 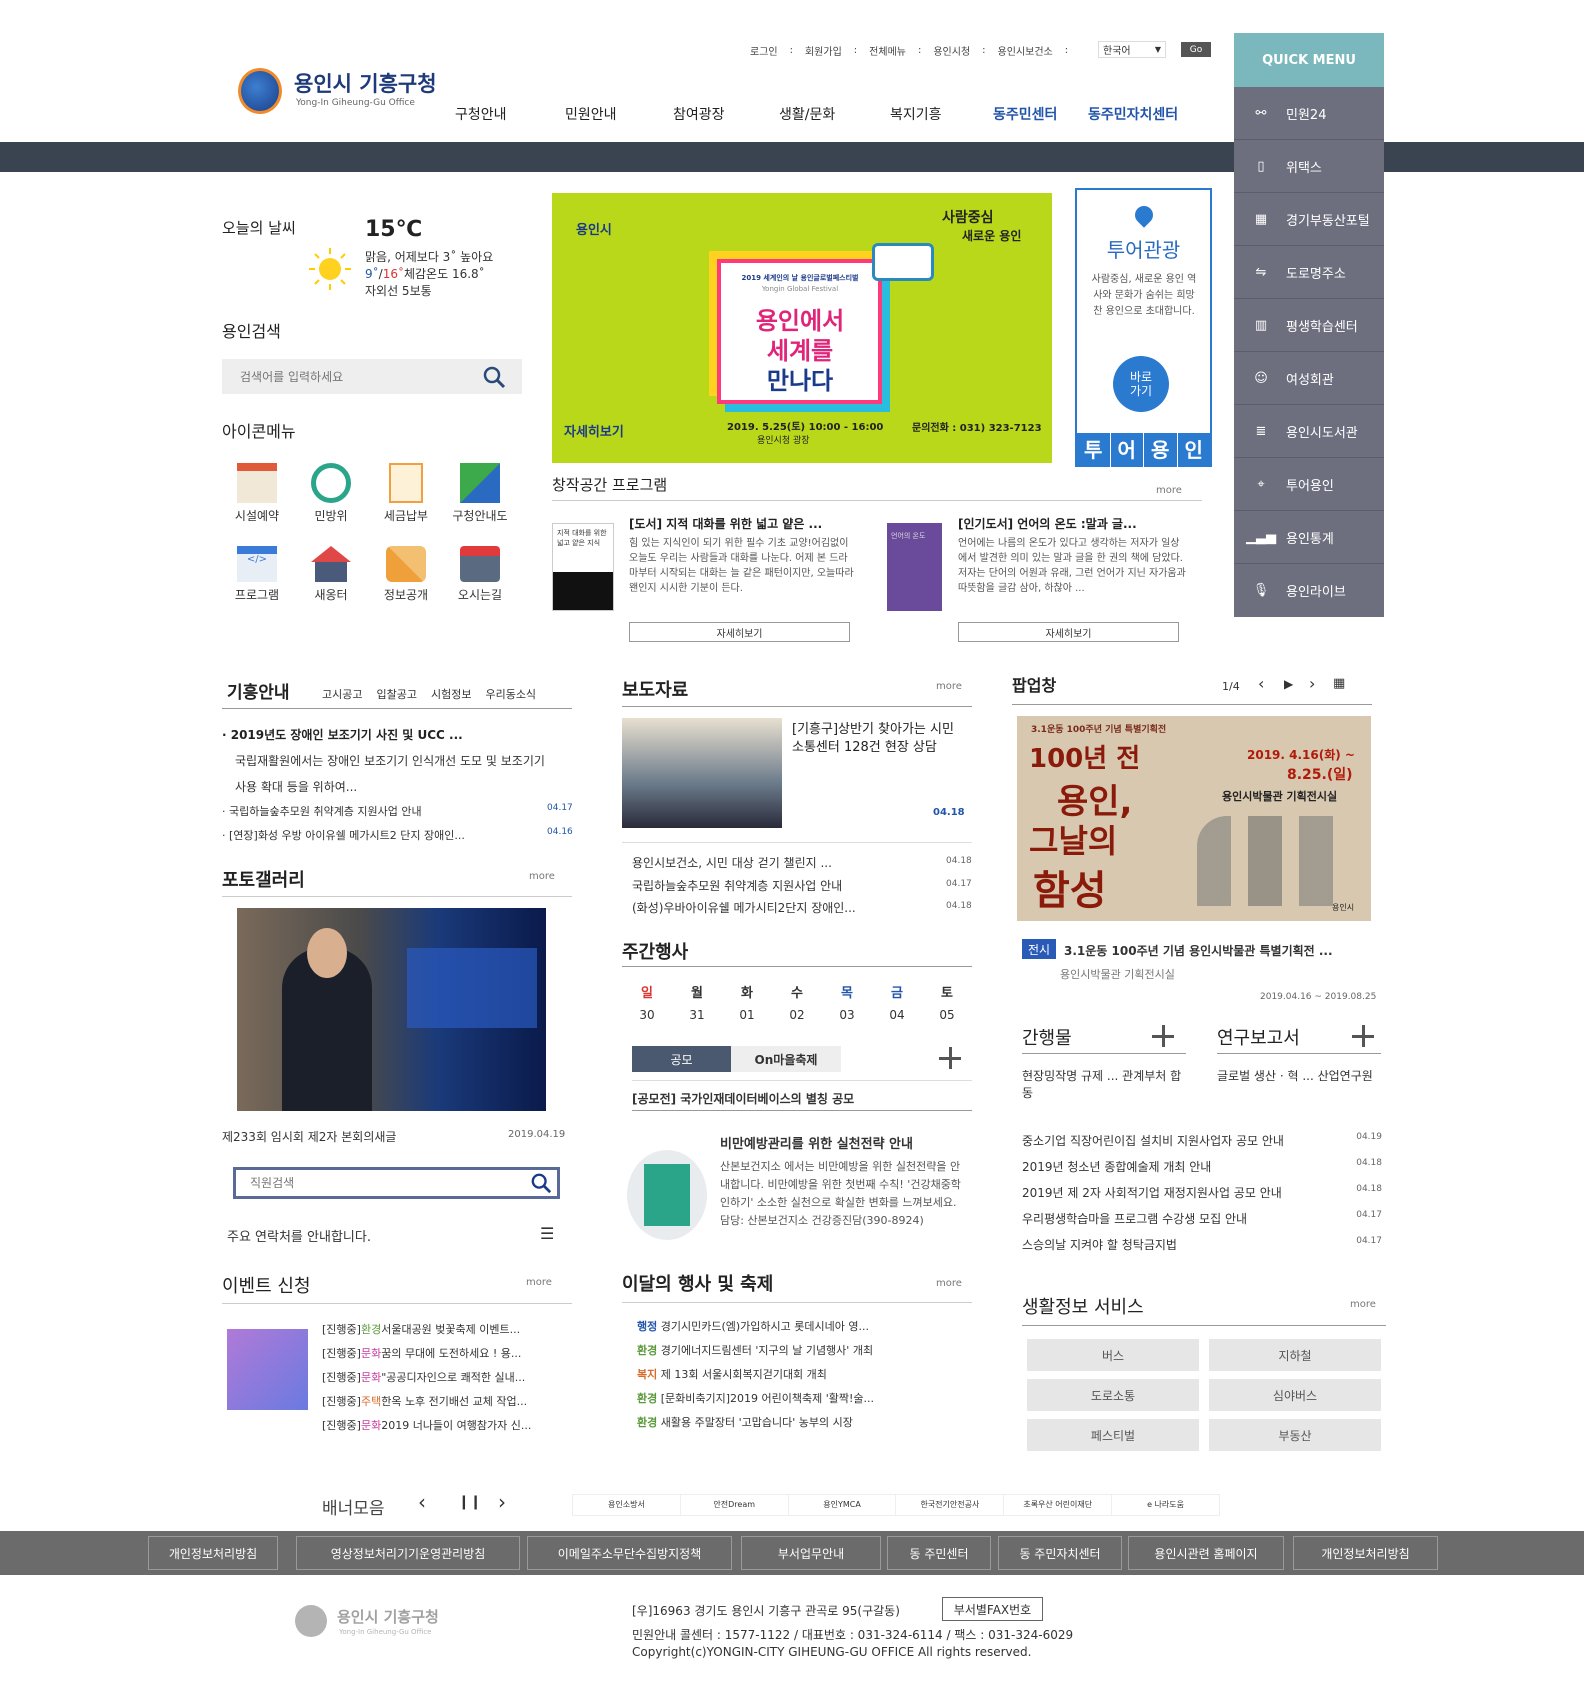 I want to click on partner-banner: 안전Dream, so click(x=735, y=1505).